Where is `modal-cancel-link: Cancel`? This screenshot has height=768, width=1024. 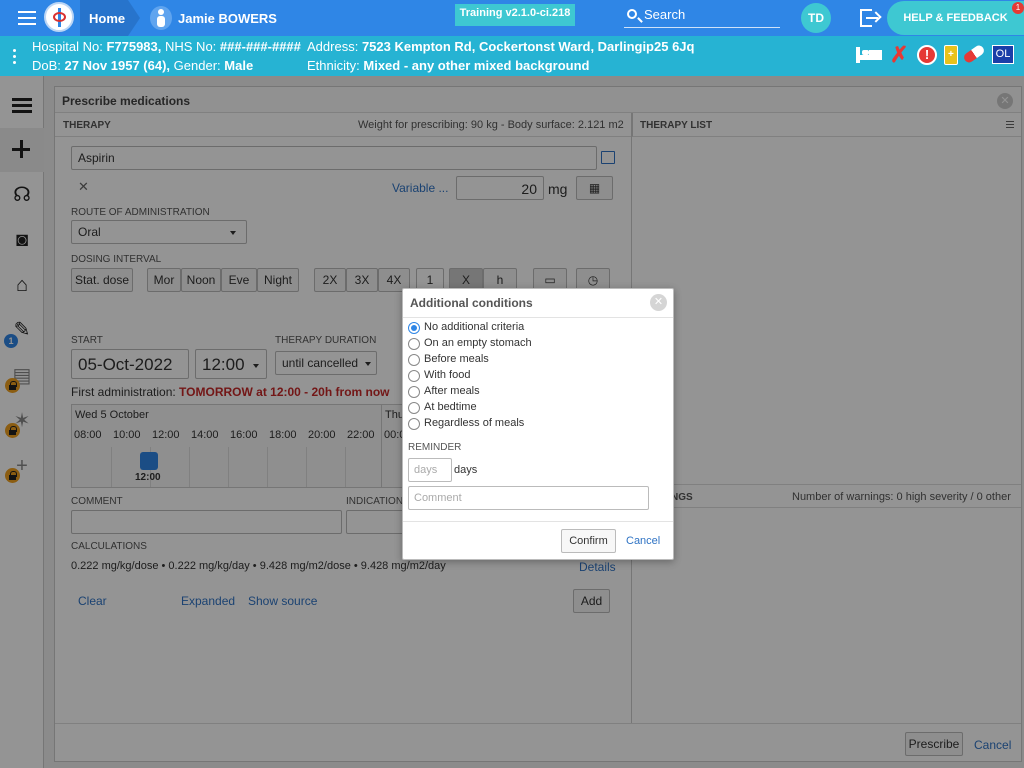 modal-cancel-link: Cancel is located at coordinates (643, 541).